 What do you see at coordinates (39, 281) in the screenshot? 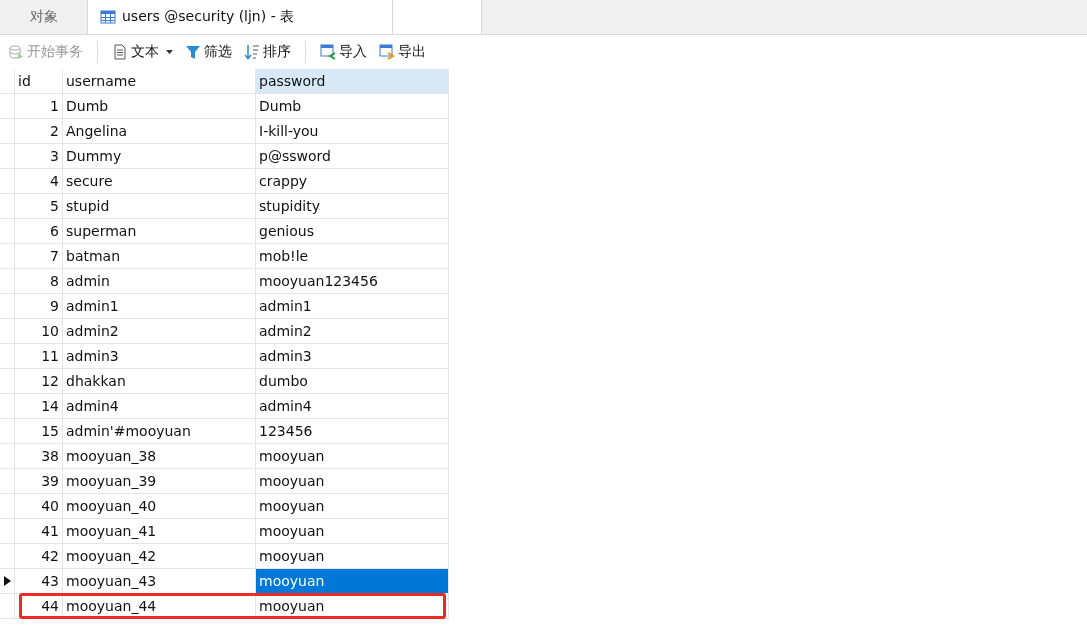
I see `table-cell: 8` at bounding box center [39, 281].